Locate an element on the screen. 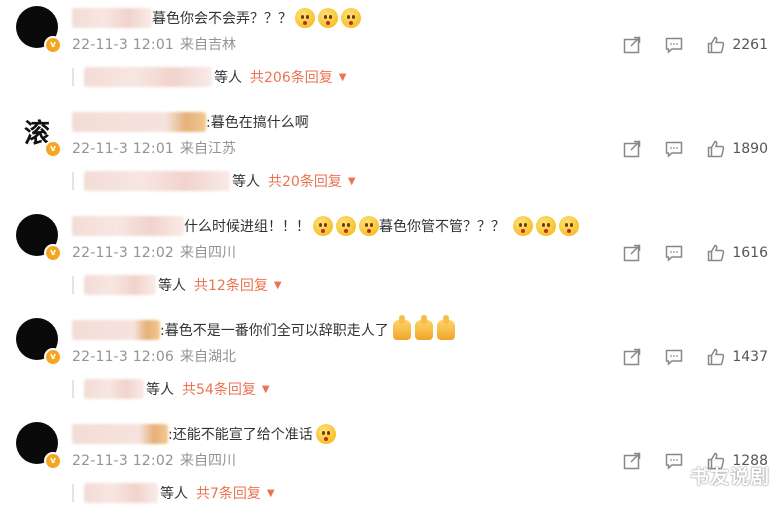 The image size is (782, 519). reply-total-link: 共206条回复 is located at coordinates (291, 77).